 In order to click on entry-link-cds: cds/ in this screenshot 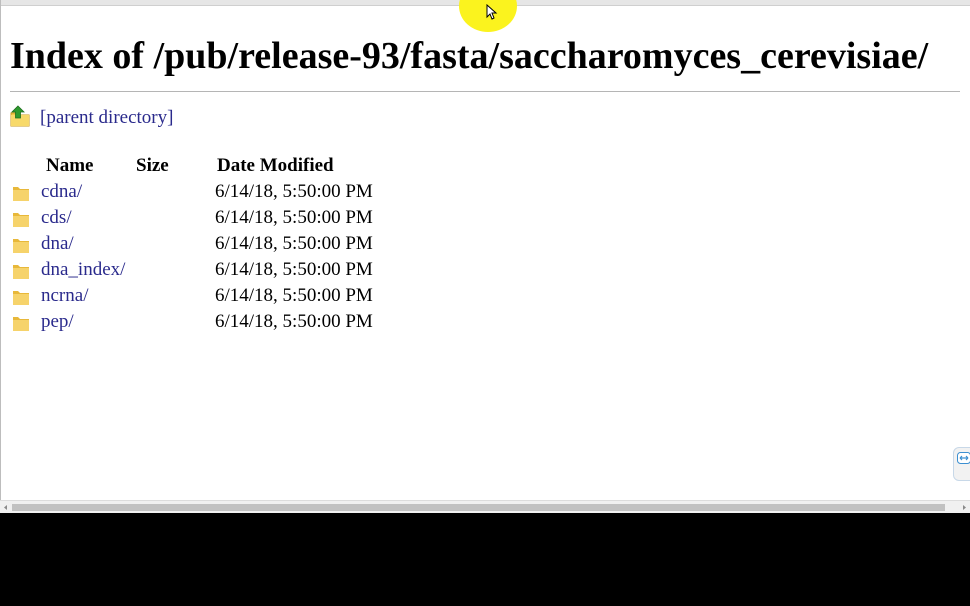, I will do `click(56, 218)`.